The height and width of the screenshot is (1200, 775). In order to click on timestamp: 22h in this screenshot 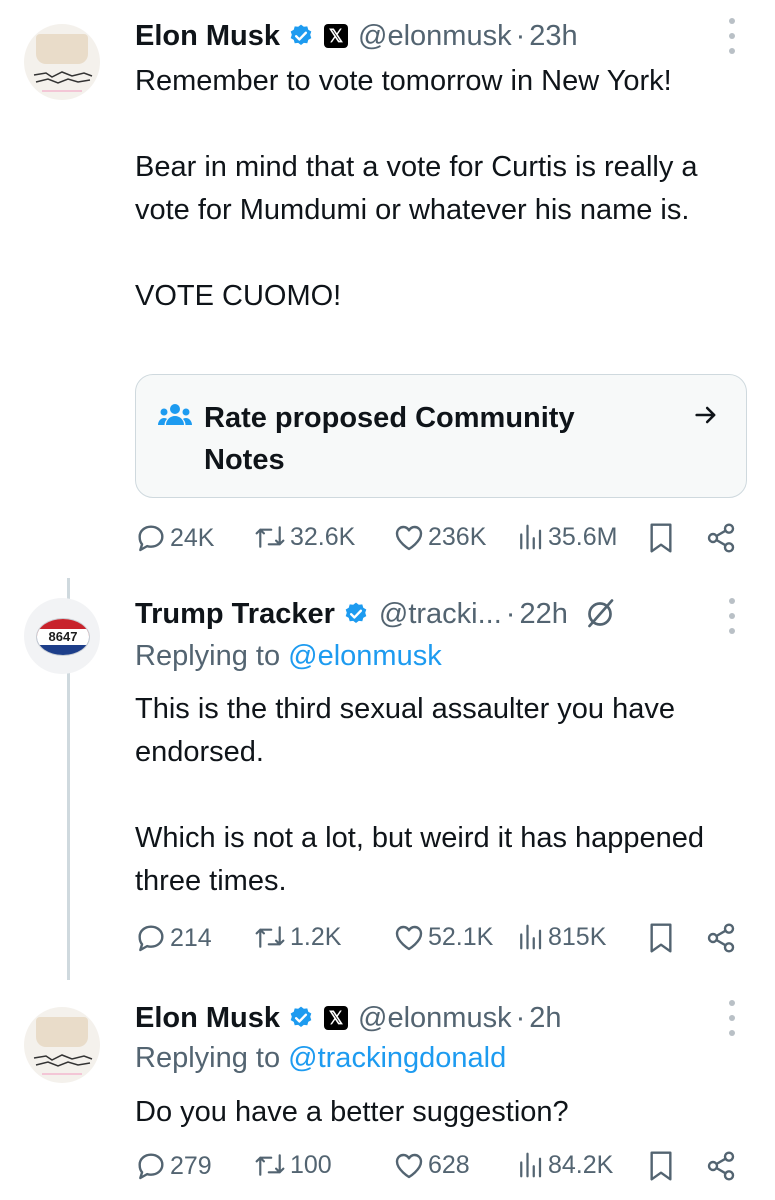, I will do `click(543, 614)`.